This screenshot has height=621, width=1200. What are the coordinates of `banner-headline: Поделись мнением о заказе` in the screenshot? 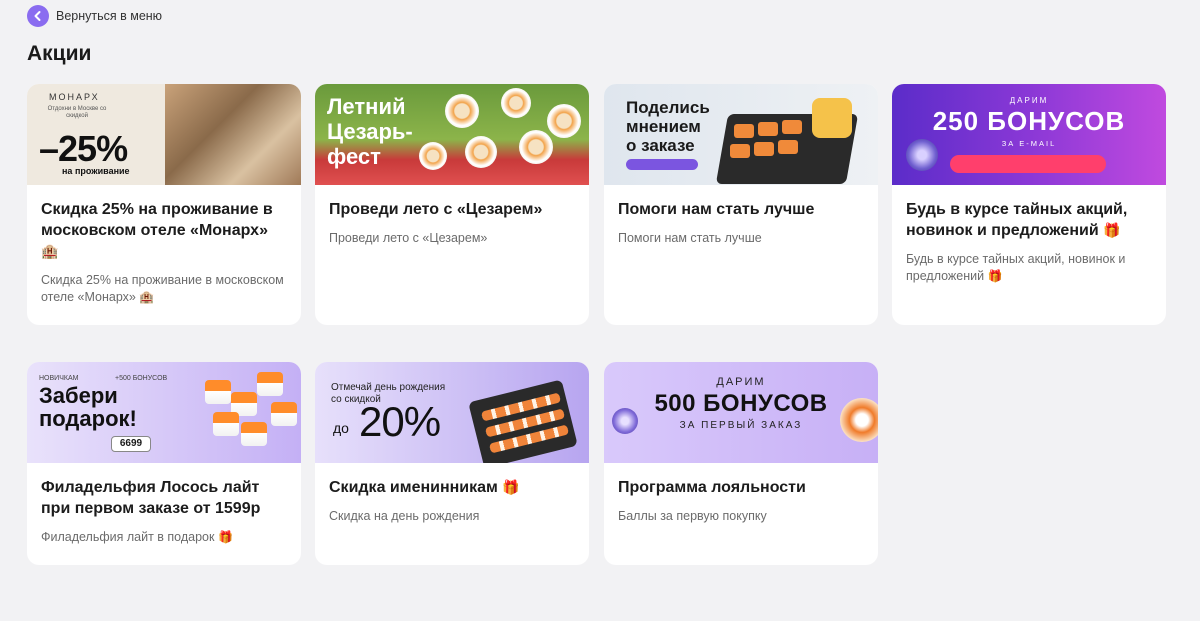 It's located at (668, 126).